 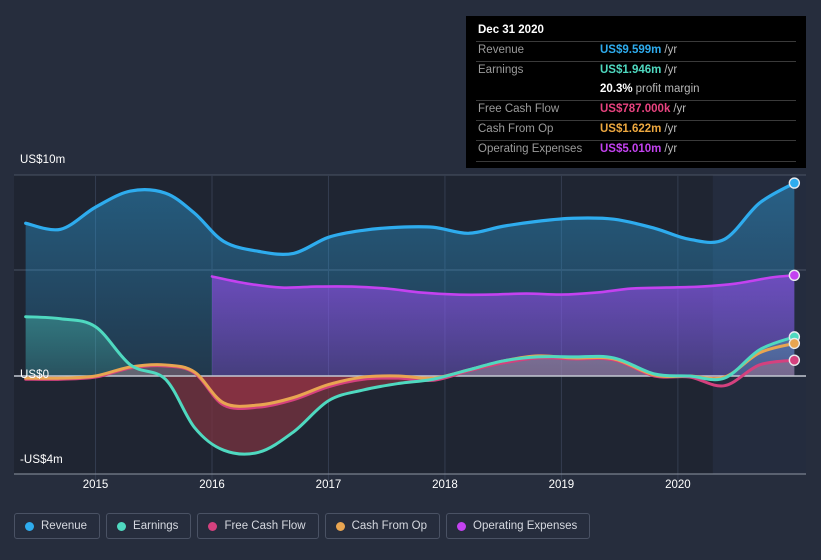 What do you see at coordinates (156, 526) in the screenshot?
I see `legend-item-label: Earnings` at bounding box center [156, 526].